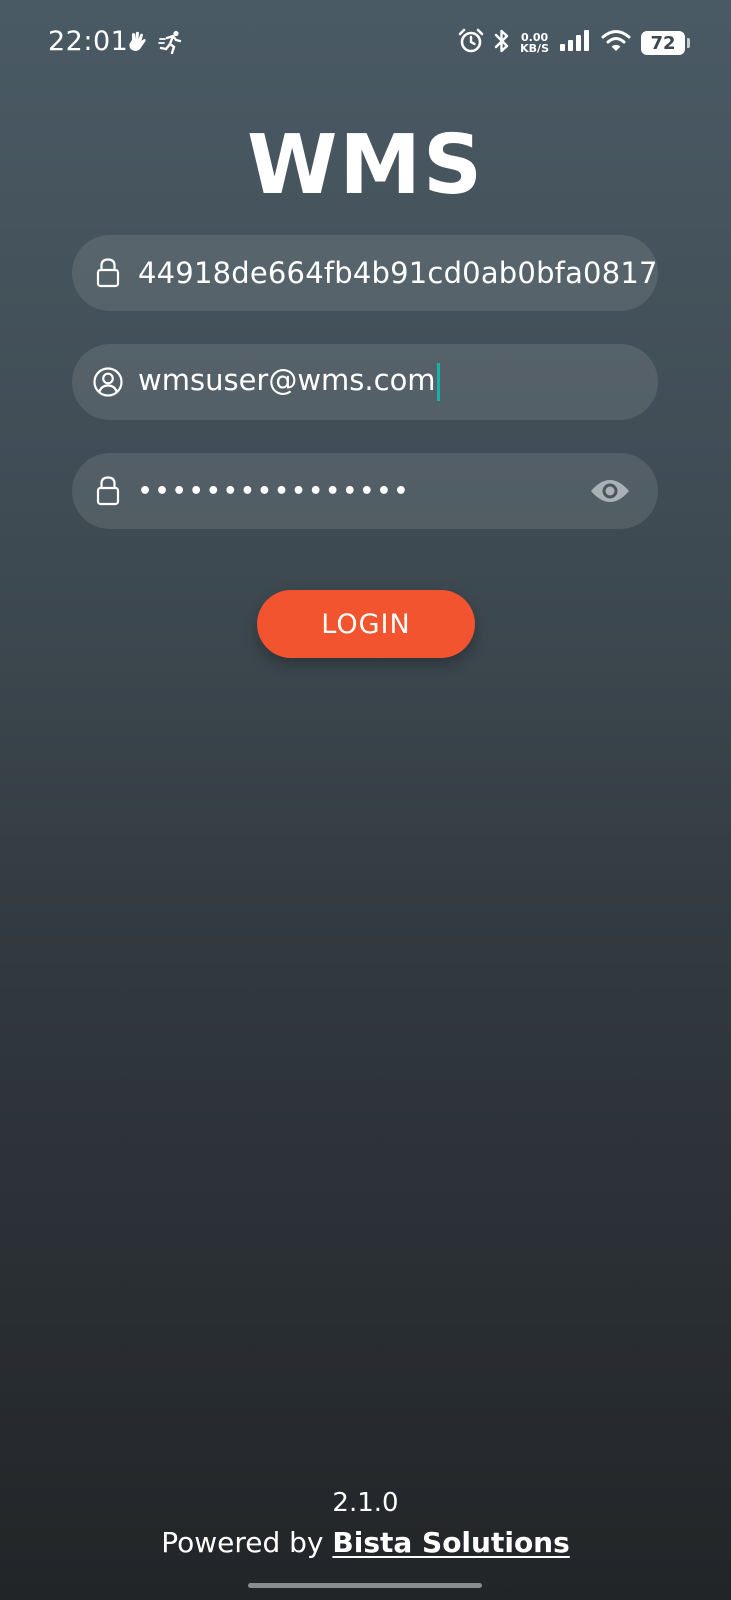  What do you see at coordinates (137, 44) in the screenshot?
I see `hand-icon` at bounding box center [137, 44].